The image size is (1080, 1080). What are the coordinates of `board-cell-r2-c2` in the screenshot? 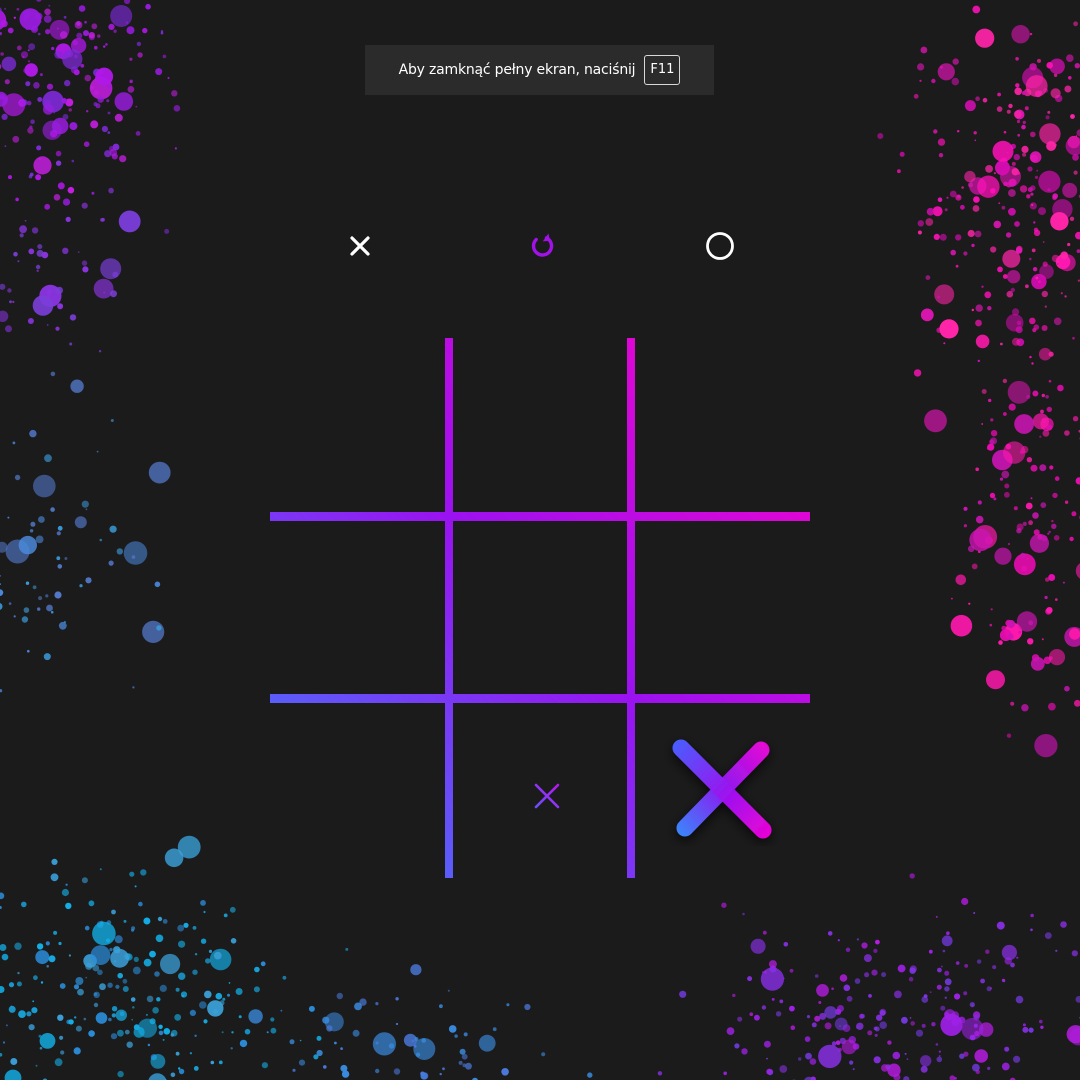 It's located at (722, 790).